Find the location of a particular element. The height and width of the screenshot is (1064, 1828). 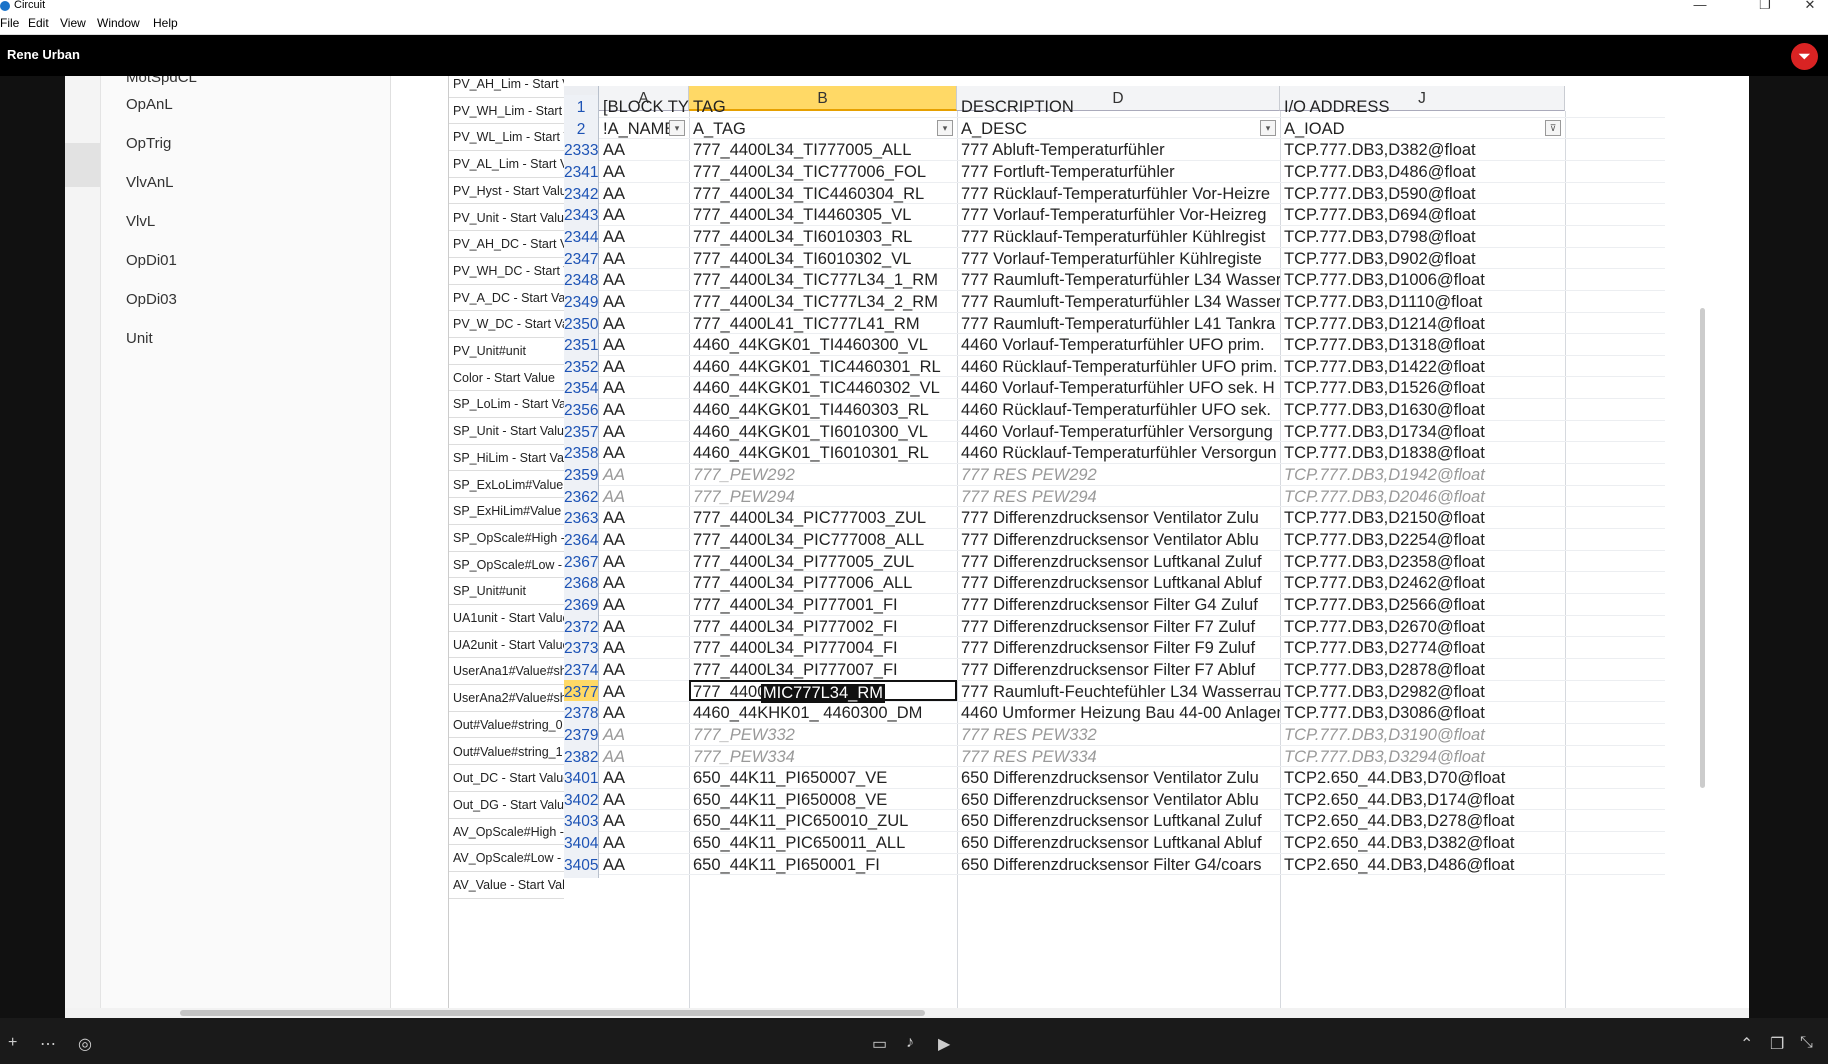

popout-icon: ❐ is located at coordinates (1777, 1044).